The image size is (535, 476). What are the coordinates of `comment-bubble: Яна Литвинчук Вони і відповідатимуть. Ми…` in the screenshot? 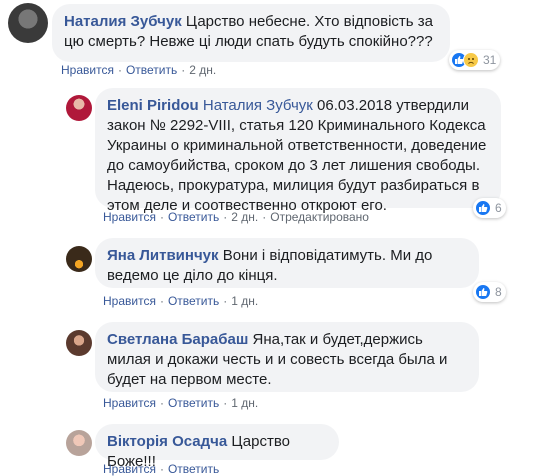 It's located at (287, 263).